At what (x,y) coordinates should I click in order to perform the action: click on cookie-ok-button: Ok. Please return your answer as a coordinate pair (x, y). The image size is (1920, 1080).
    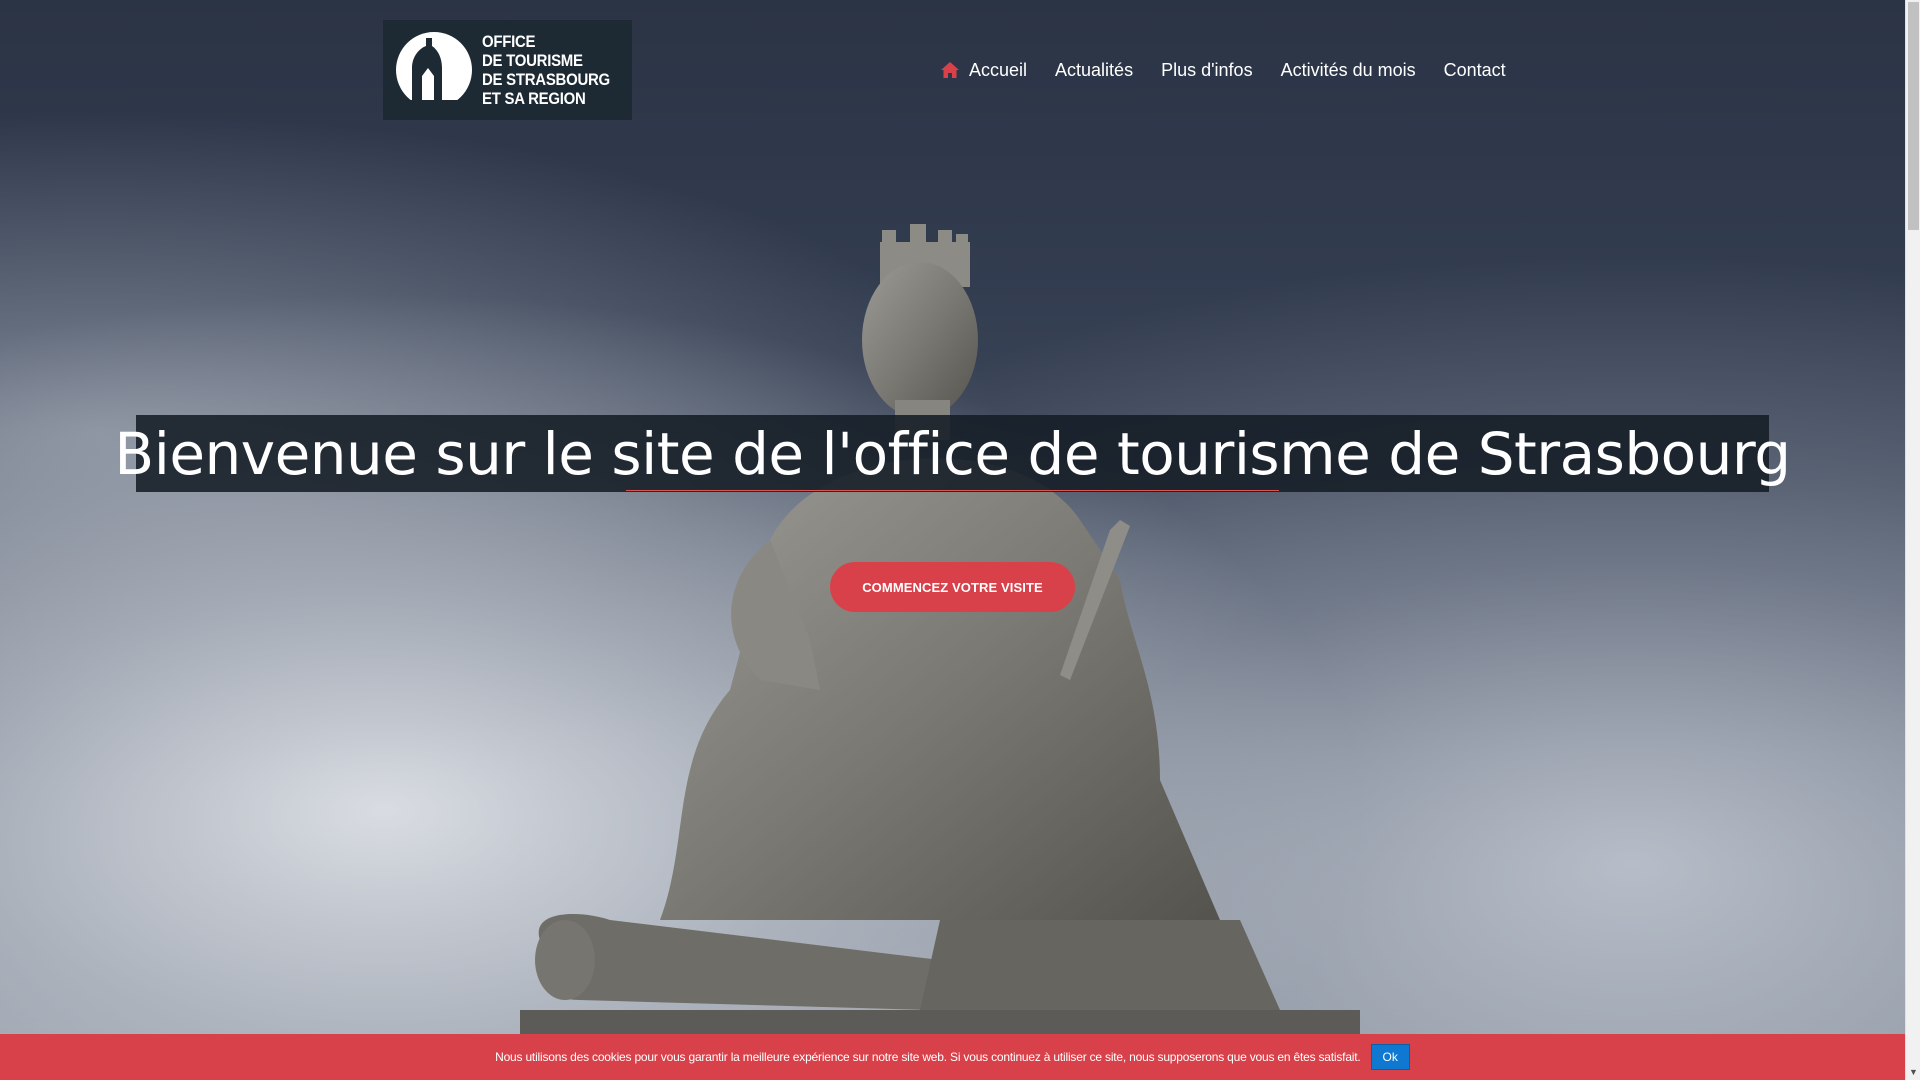
    Looking at the image, I should click on (1390, 1057).